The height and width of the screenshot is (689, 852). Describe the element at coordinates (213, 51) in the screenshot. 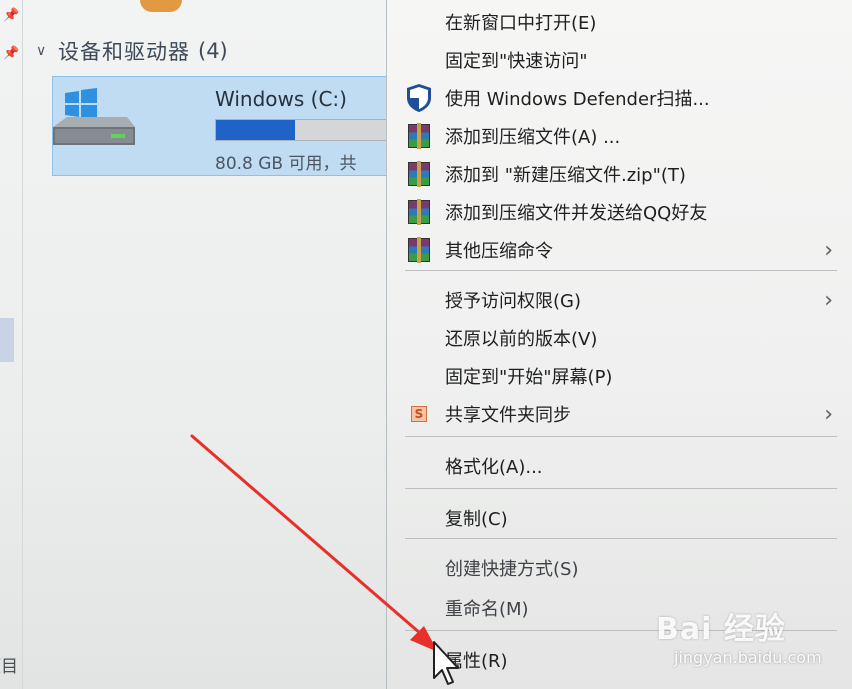

I see `group-count: (4)` at that location.